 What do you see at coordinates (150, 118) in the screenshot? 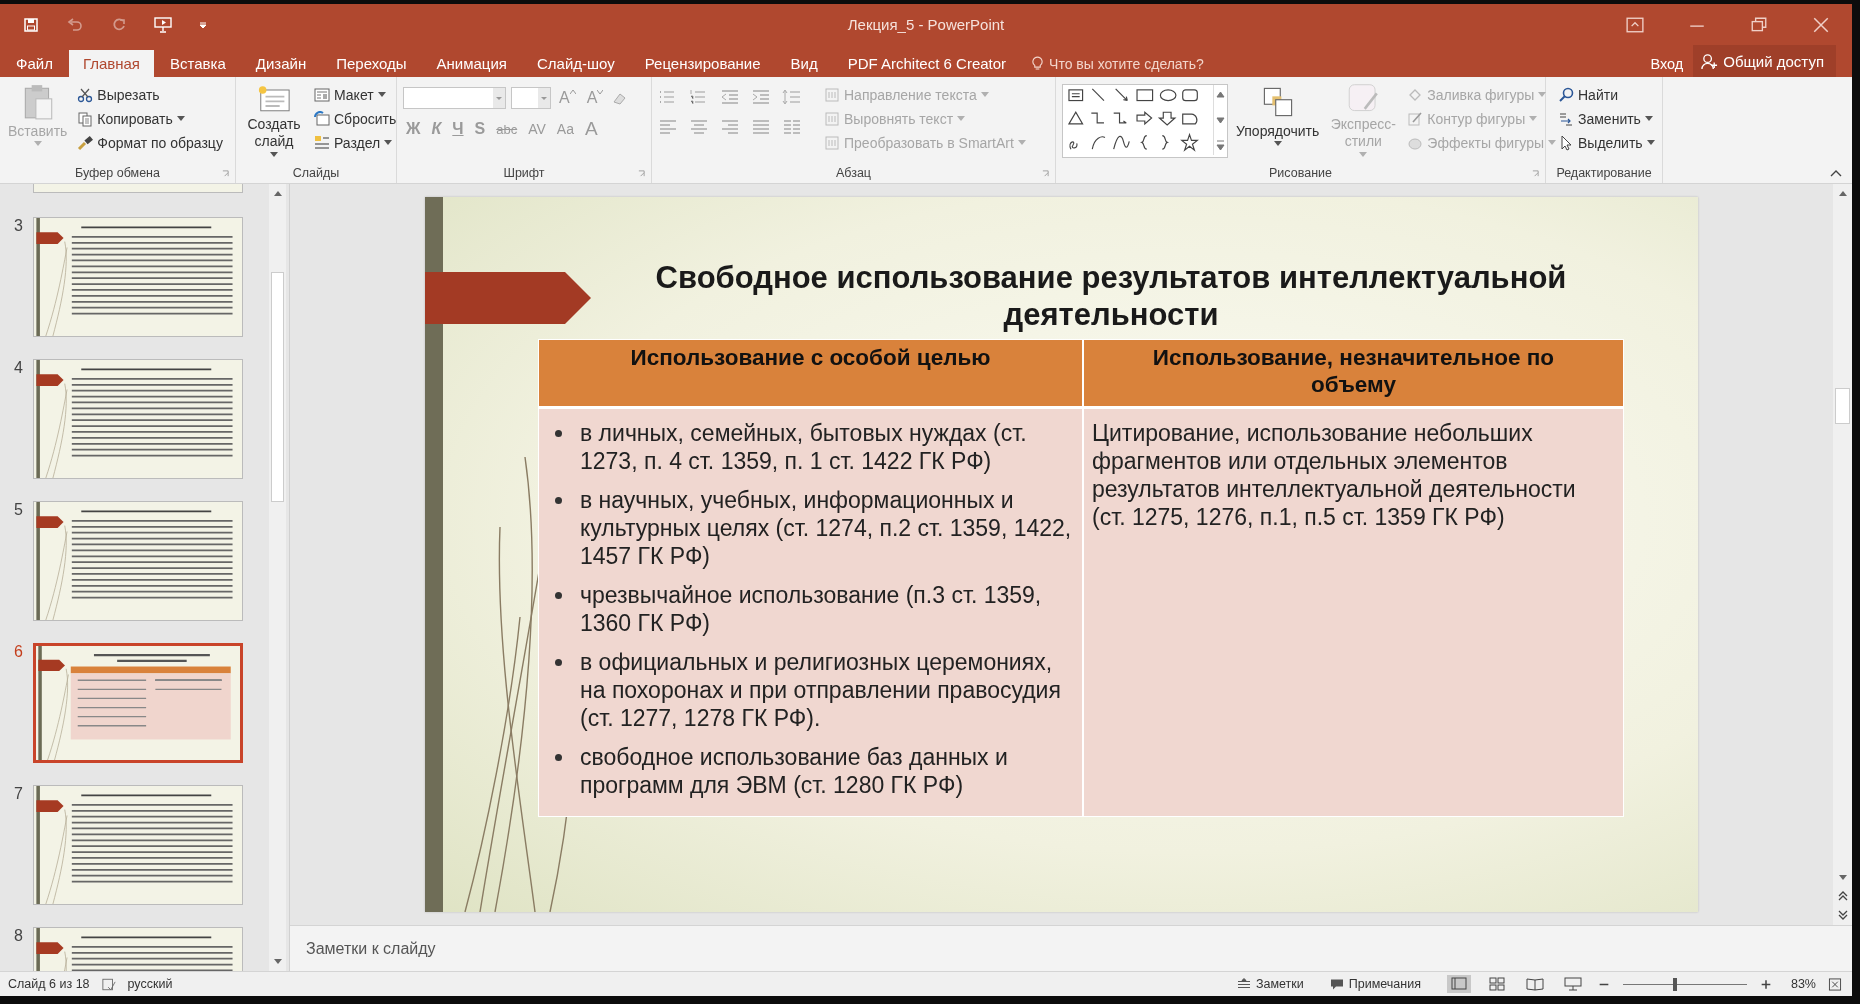
I see `ribbon-button: Копировать` at bounding box center [150, 118].